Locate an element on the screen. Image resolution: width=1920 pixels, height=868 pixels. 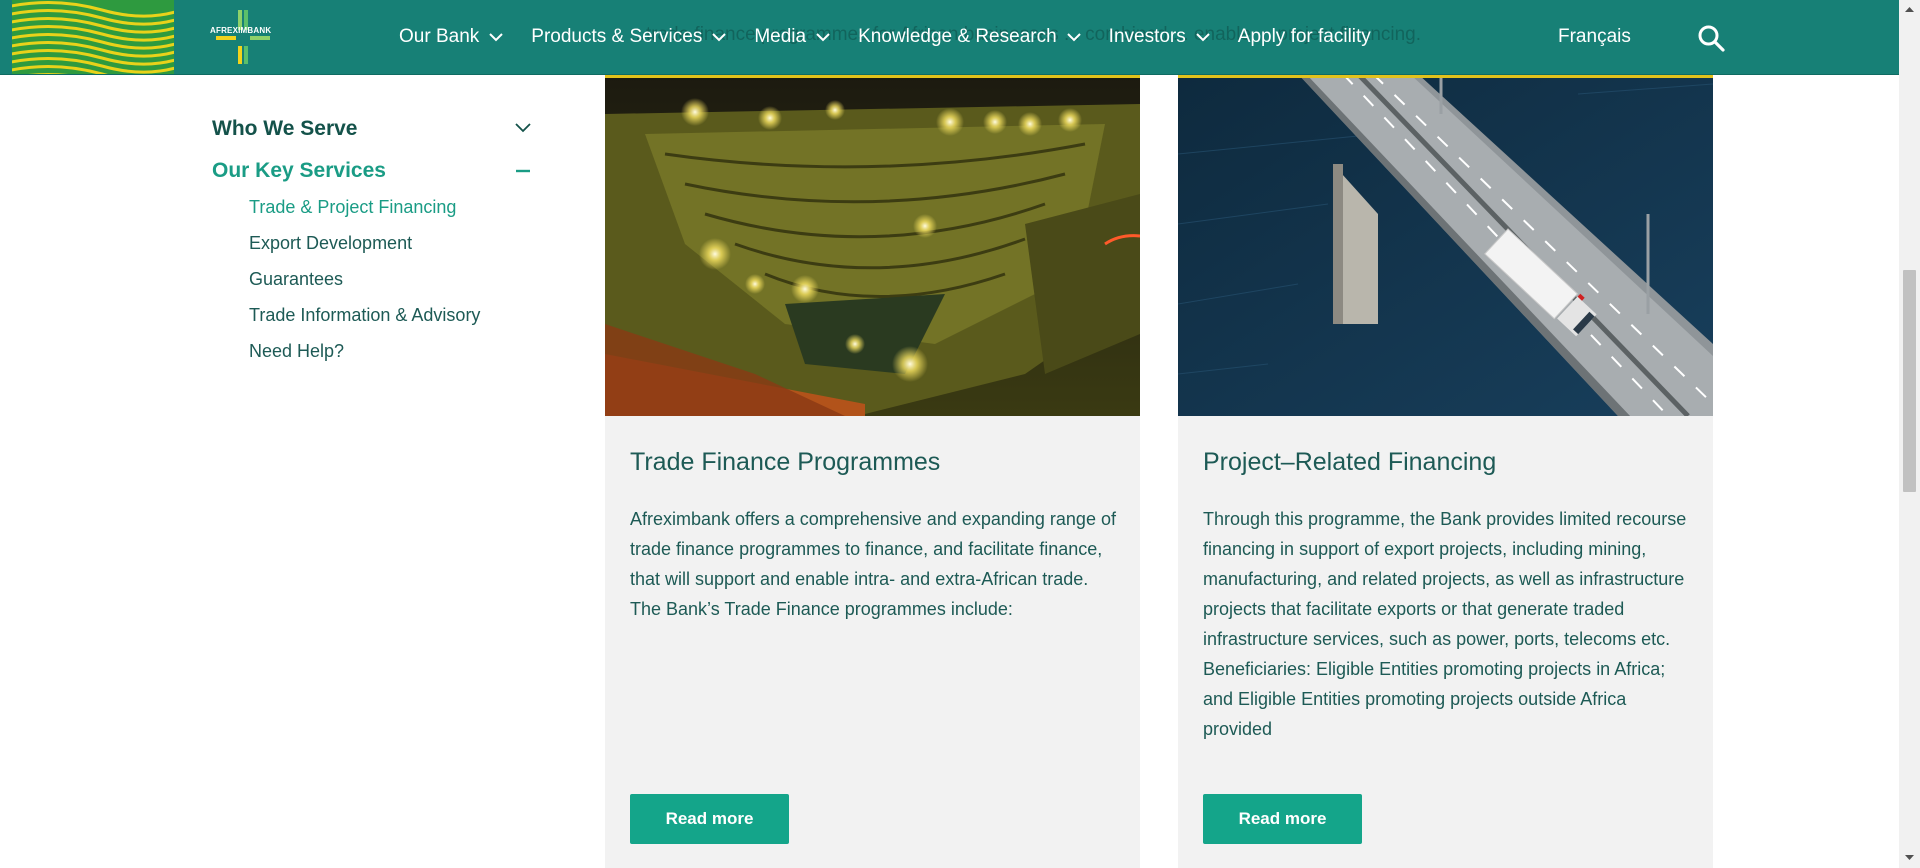
bridge-truck-image is located at coordinates (1445, 245).